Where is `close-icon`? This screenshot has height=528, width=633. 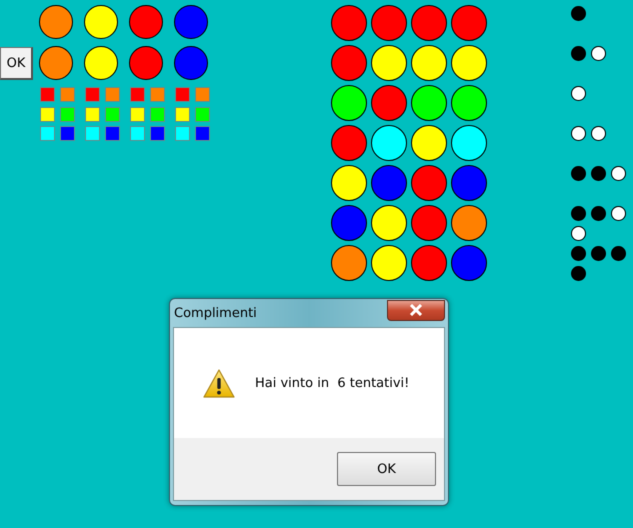 close-icon is located at coordinates (416, 310).